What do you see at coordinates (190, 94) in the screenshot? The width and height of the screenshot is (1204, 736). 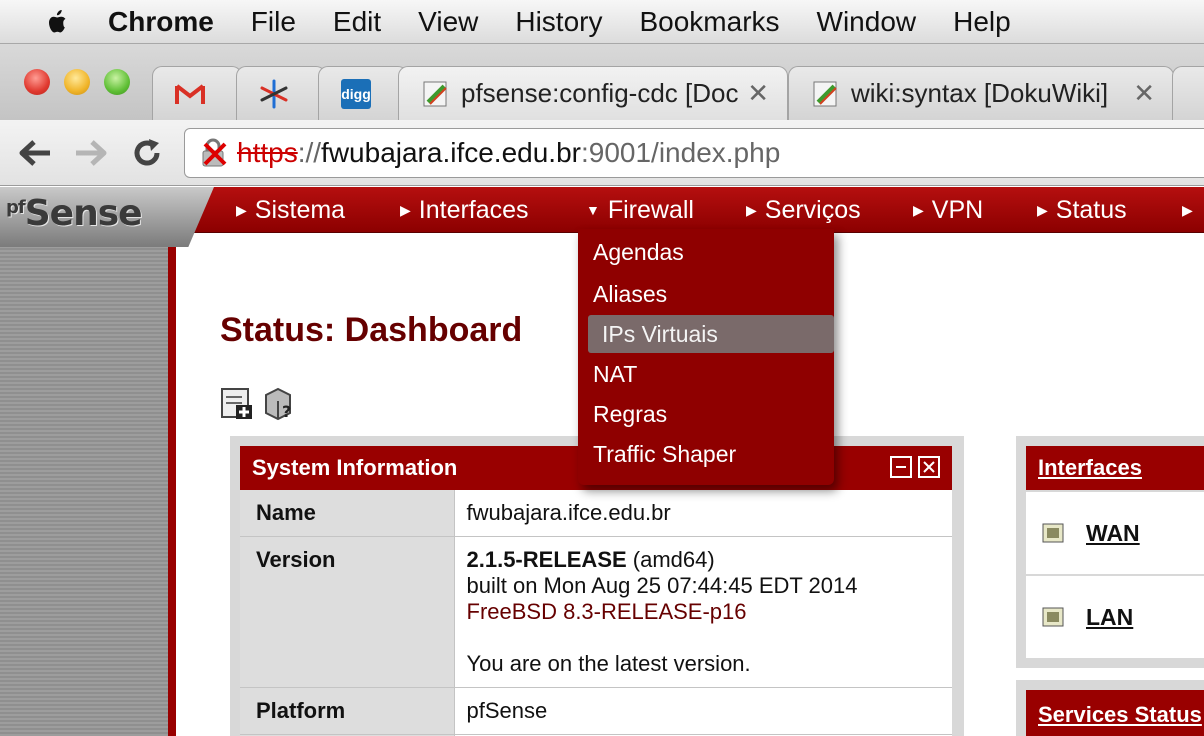 I see `gmail-icon` at bounding box center [190, 94].